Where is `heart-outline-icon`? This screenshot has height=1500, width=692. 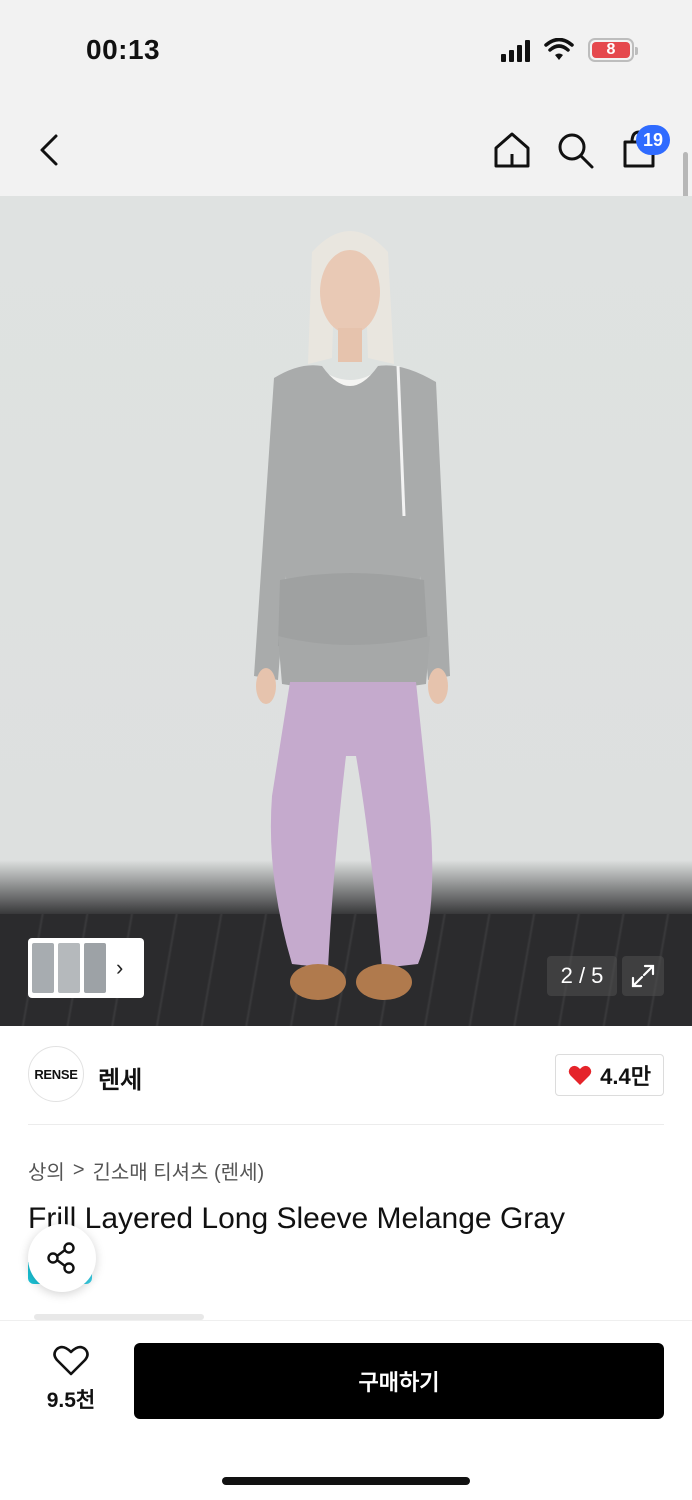
heart-outline-icon is located at coordinates (71, 1360).